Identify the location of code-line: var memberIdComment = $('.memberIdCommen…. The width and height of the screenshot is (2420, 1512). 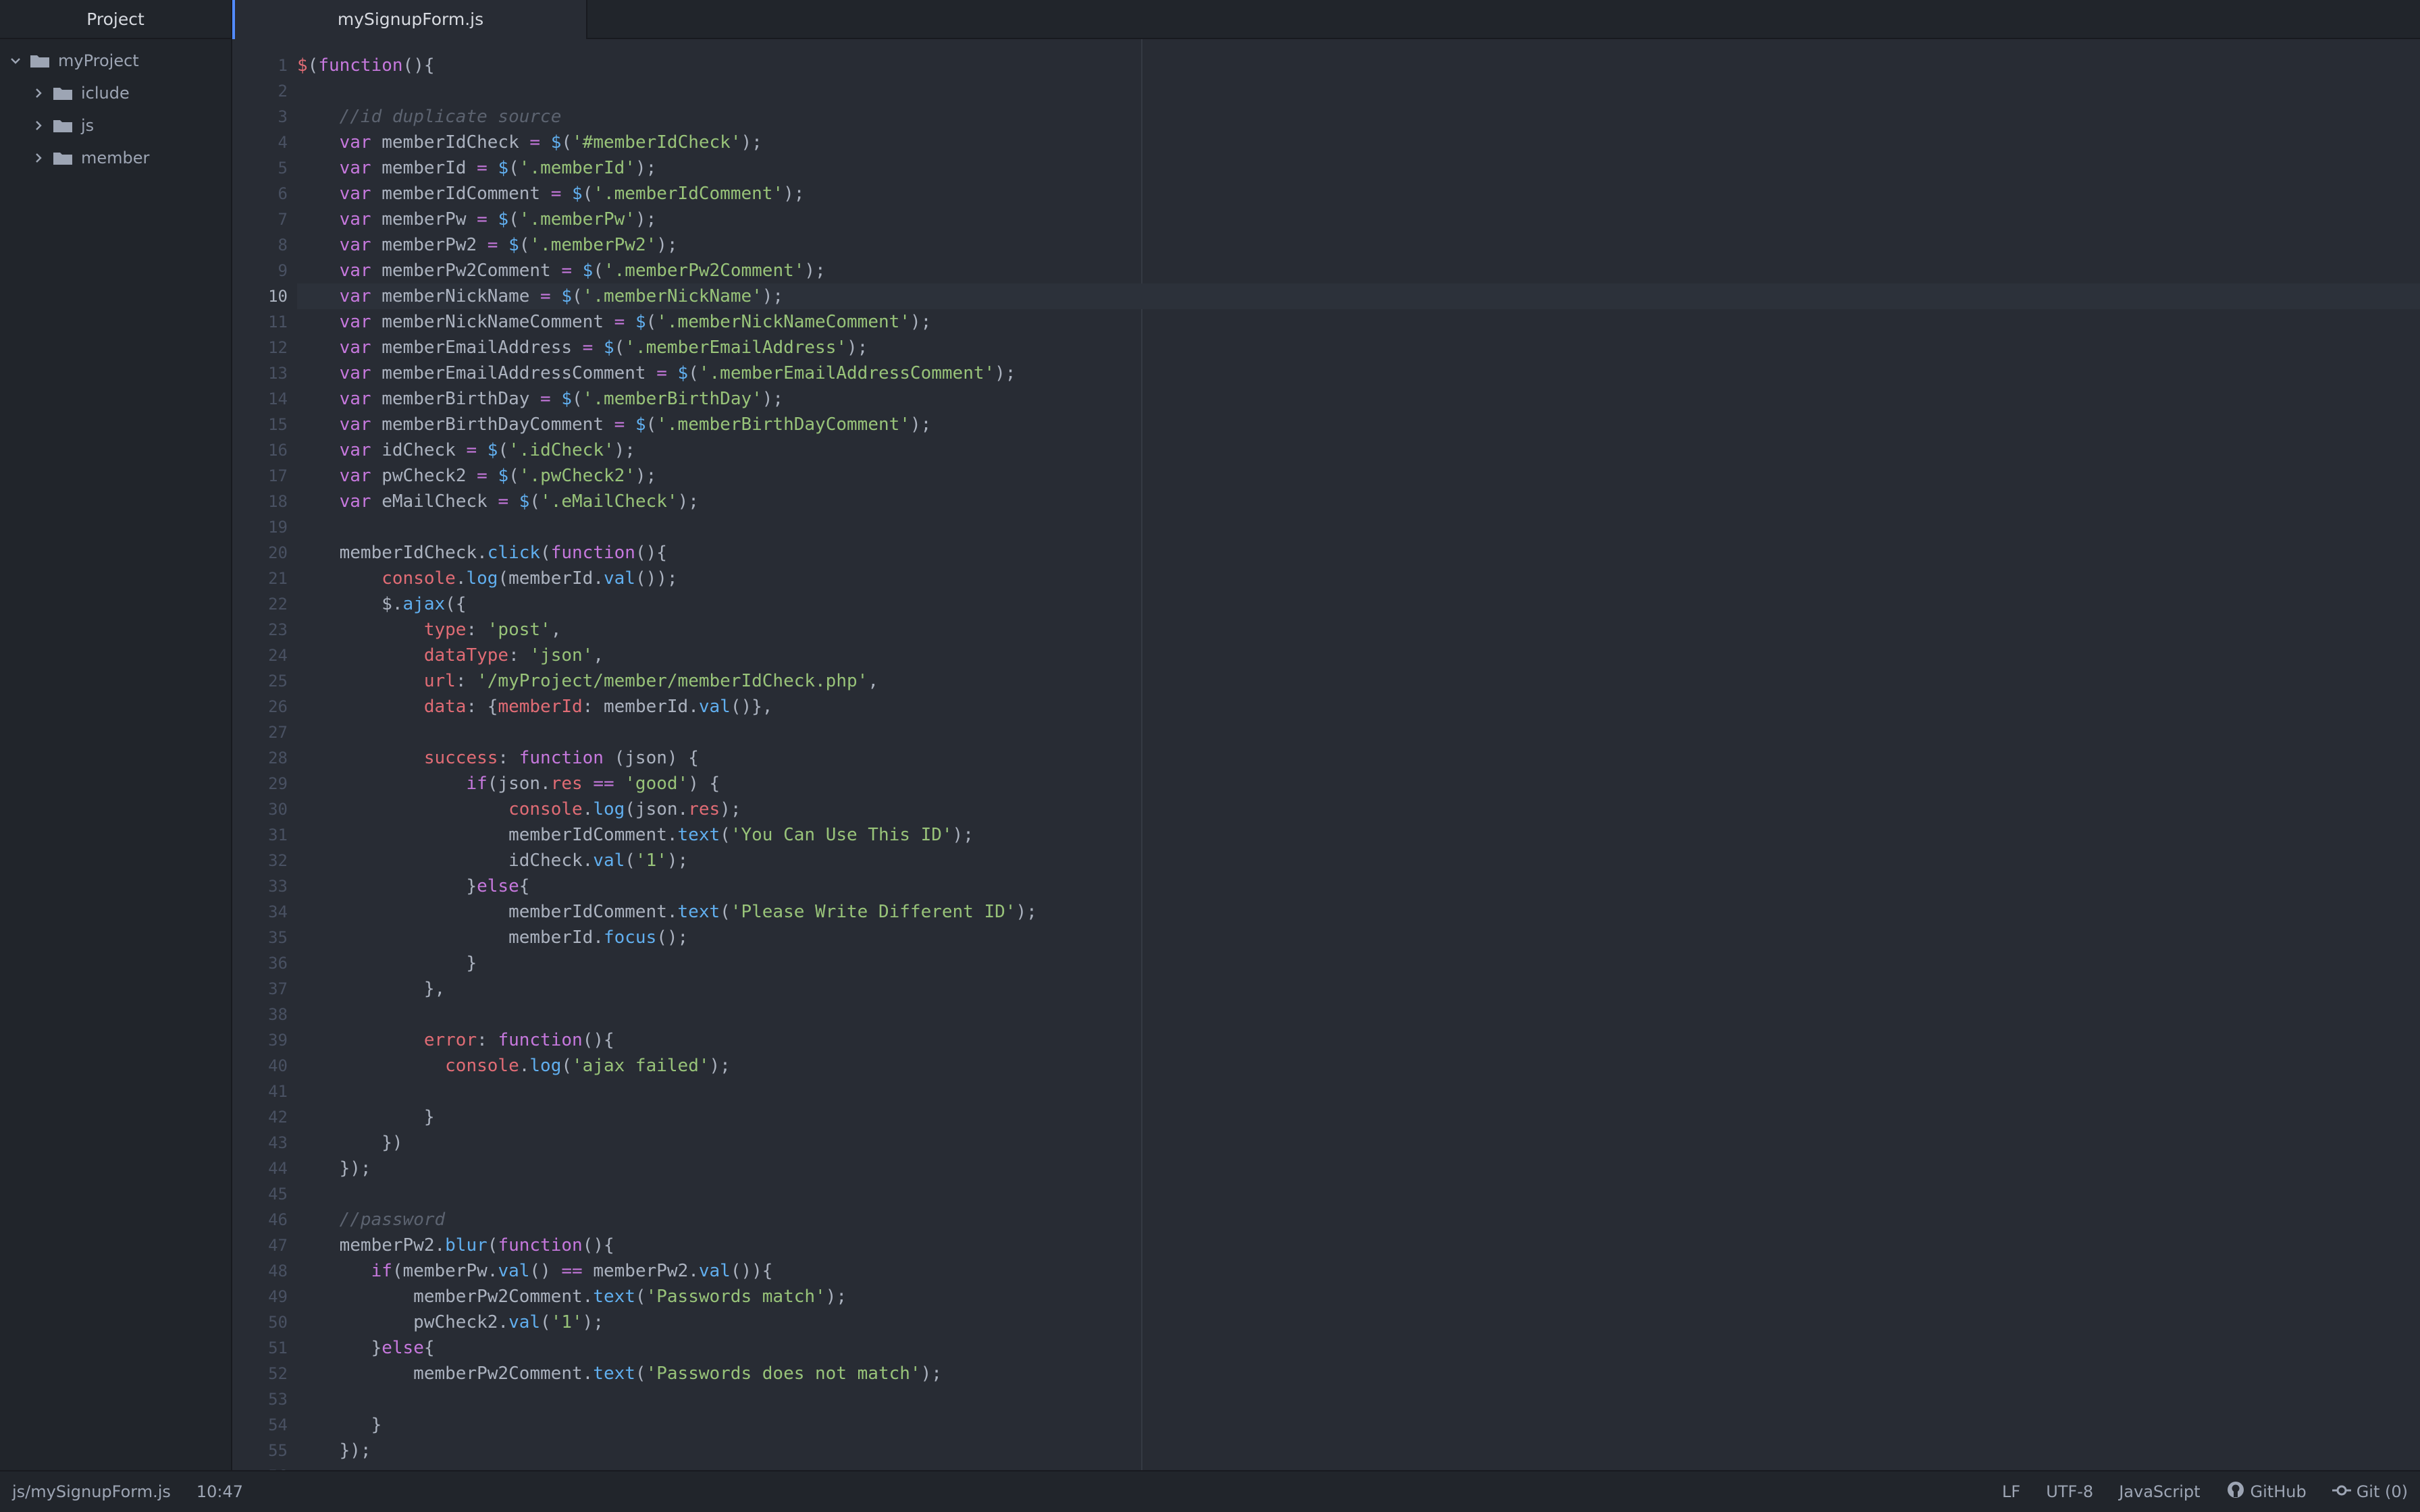
(1358, 194).